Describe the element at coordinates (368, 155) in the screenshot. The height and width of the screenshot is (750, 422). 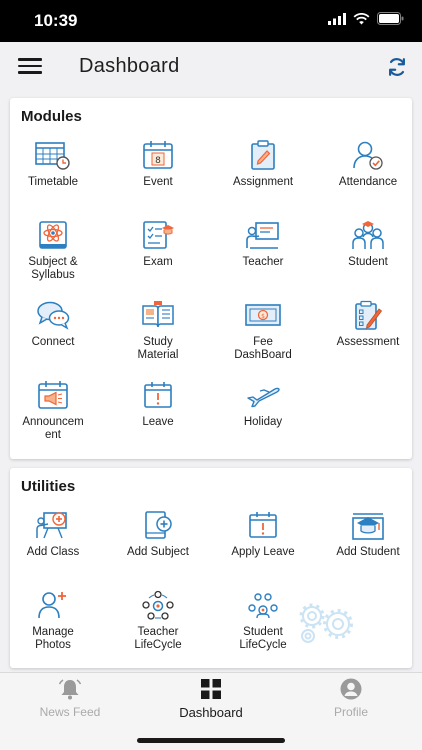
I see `user-check-icon` at that location.